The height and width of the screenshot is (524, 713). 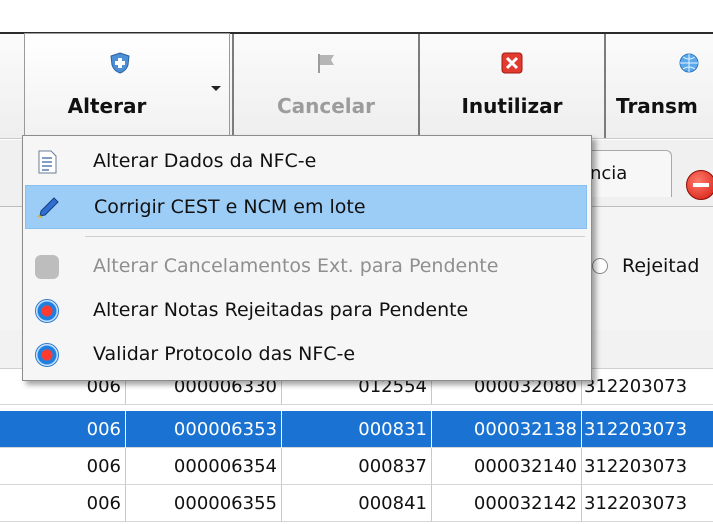 I want to click on table-row: 006 000006354 000837 000032140 312203073, so click(x=356, y=466).